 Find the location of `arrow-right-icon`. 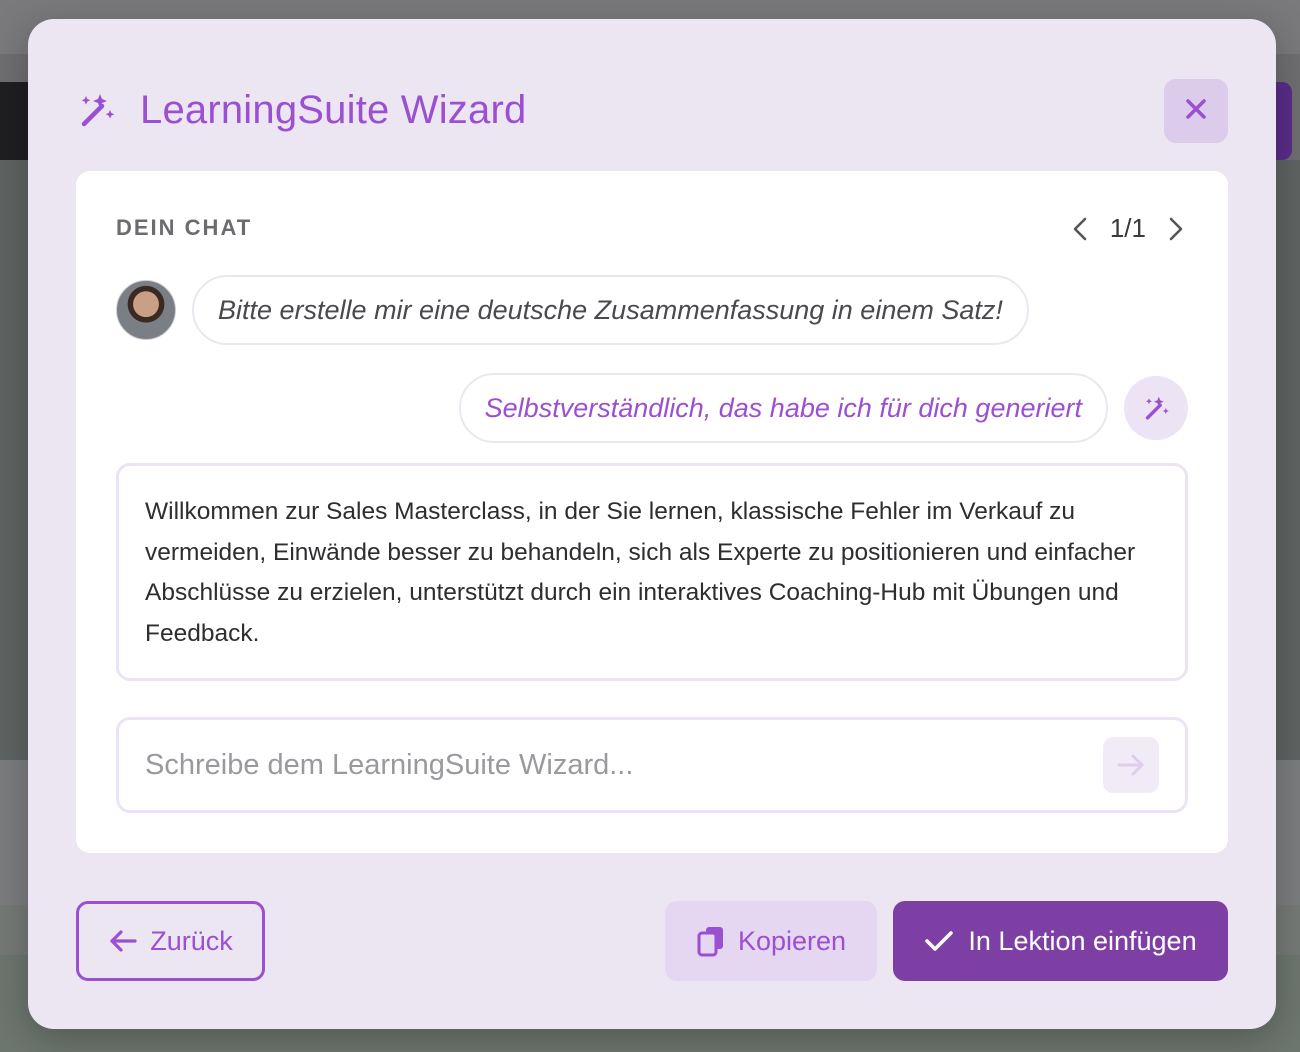

arrow-right-icon is located at coordinates (1130, 765).